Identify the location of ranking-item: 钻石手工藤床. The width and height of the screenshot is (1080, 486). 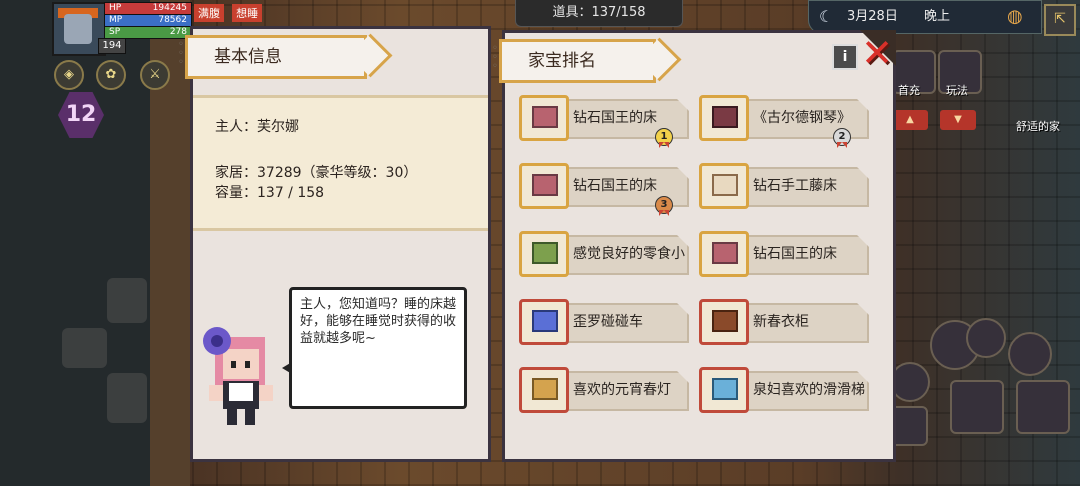
(784, 186).